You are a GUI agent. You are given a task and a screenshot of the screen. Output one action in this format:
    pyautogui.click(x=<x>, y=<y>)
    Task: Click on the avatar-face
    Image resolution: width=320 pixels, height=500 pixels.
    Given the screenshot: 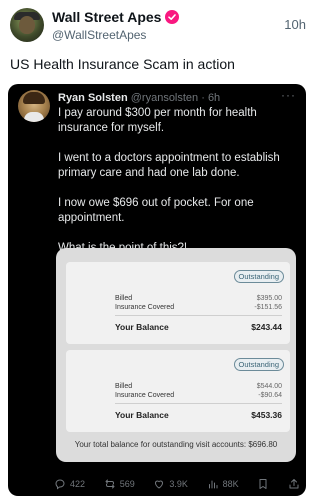 What is the action you would take?
    pyautogui.click(x=27, y=25)
    